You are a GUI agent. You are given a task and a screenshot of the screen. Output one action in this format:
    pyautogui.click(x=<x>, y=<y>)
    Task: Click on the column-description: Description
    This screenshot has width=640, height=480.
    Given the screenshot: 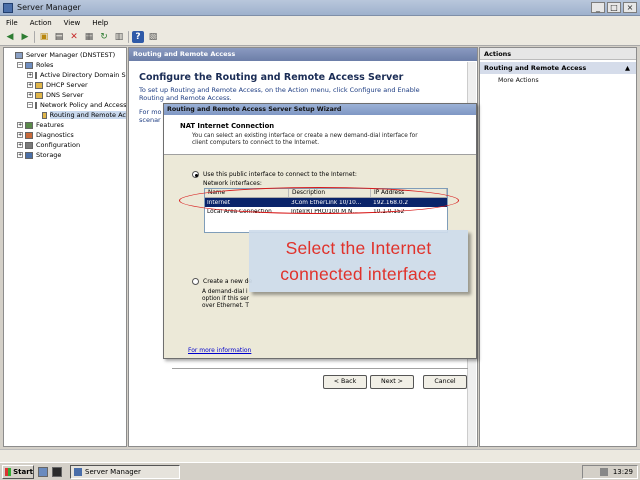 What is the action you would take?
    pyautogui.click(x=330, y=193)
    